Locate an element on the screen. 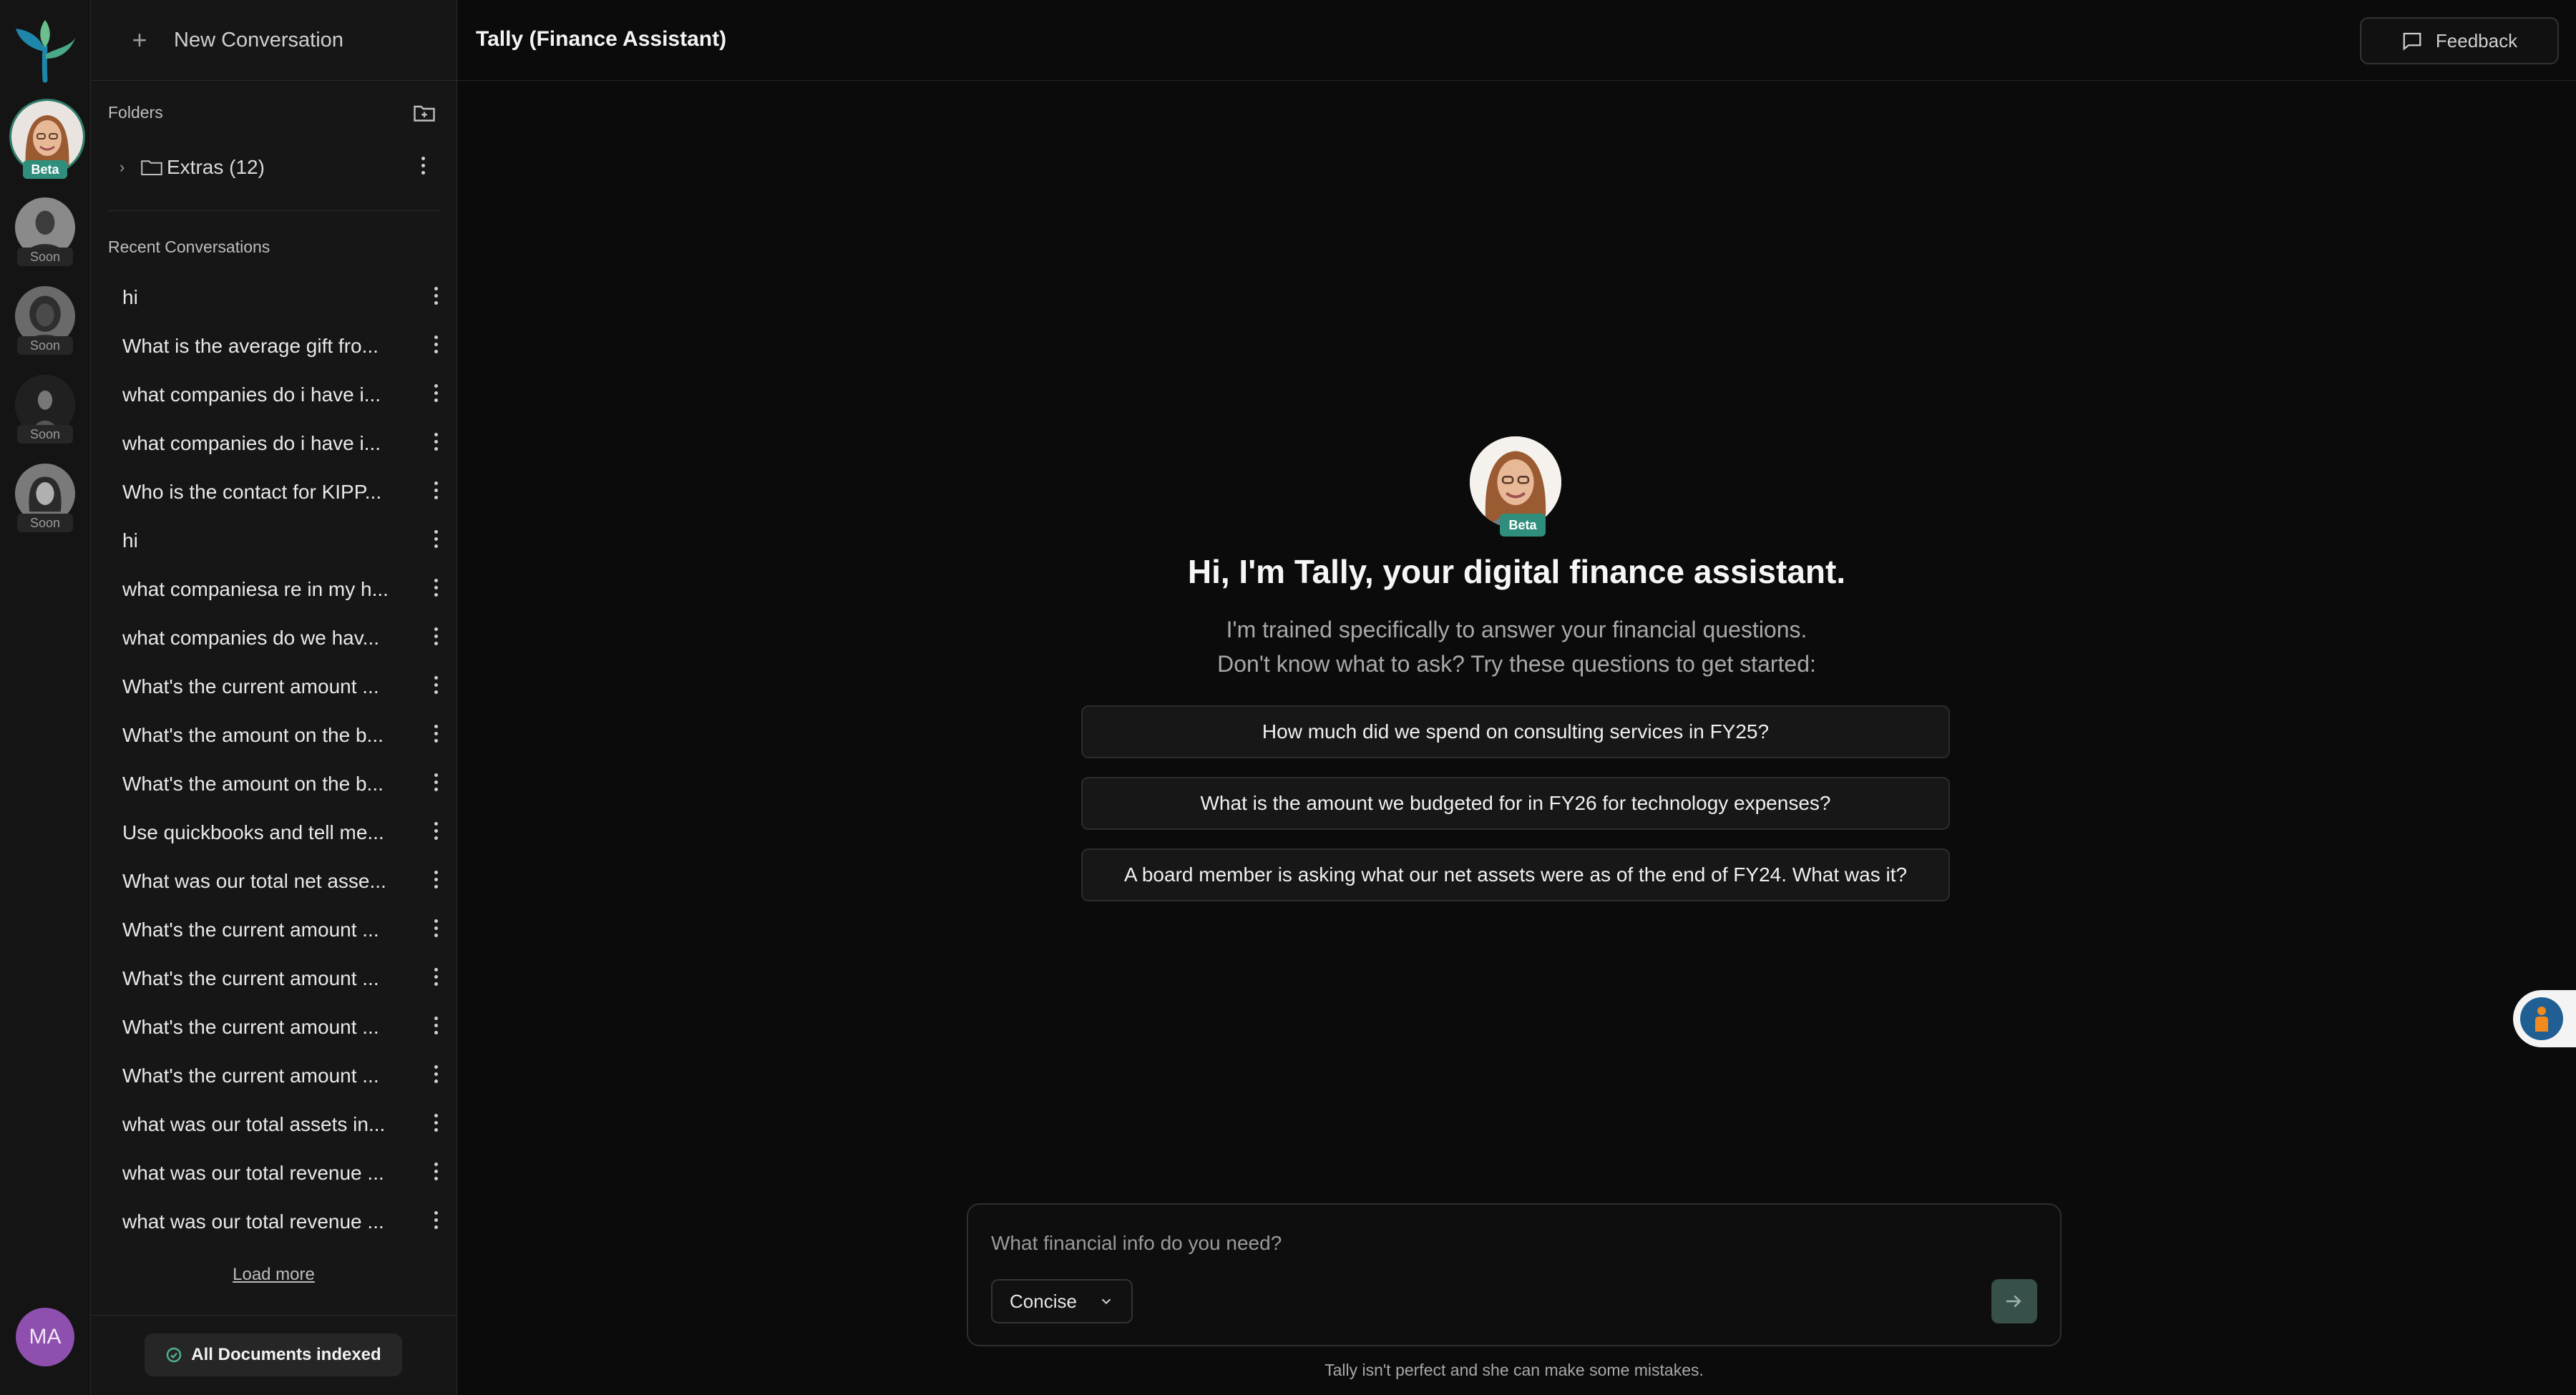  folder-icon is located at coordinates (151, 167).